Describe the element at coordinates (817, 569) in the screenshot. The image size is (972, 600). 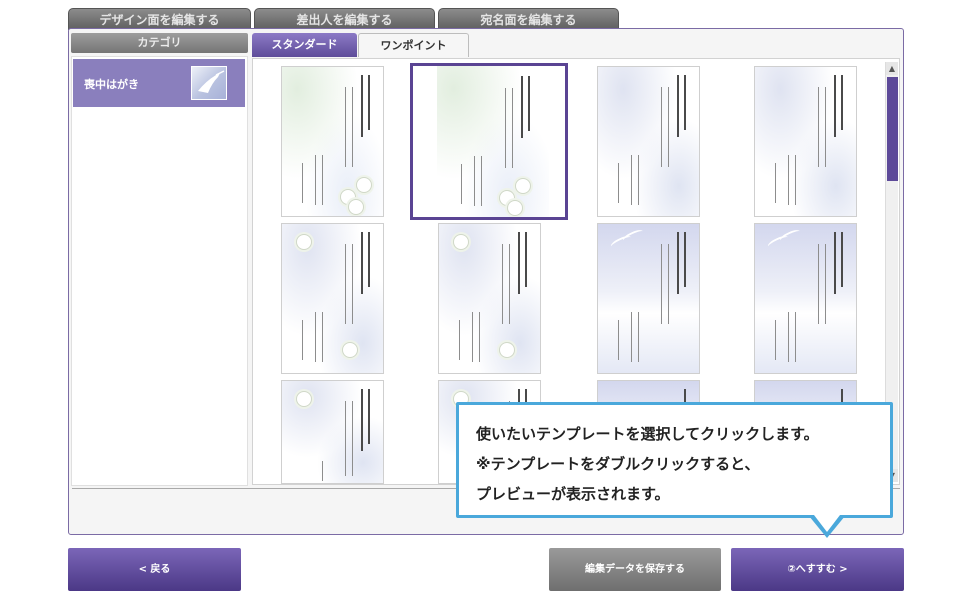
I see `next-step-button: ②へすすむ >` at that location.